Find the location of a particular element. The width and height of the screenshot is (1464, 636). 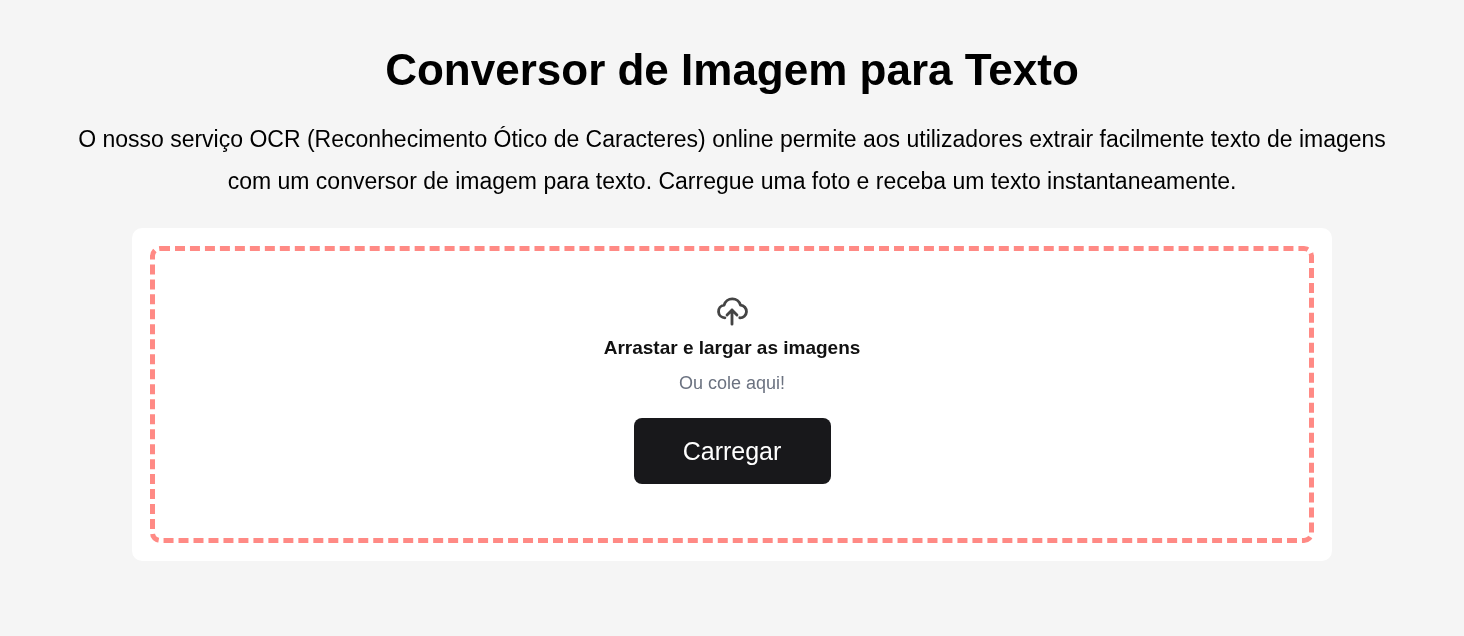

paste-hint: Ou cole aqui! is located at coordinates (732, 383).